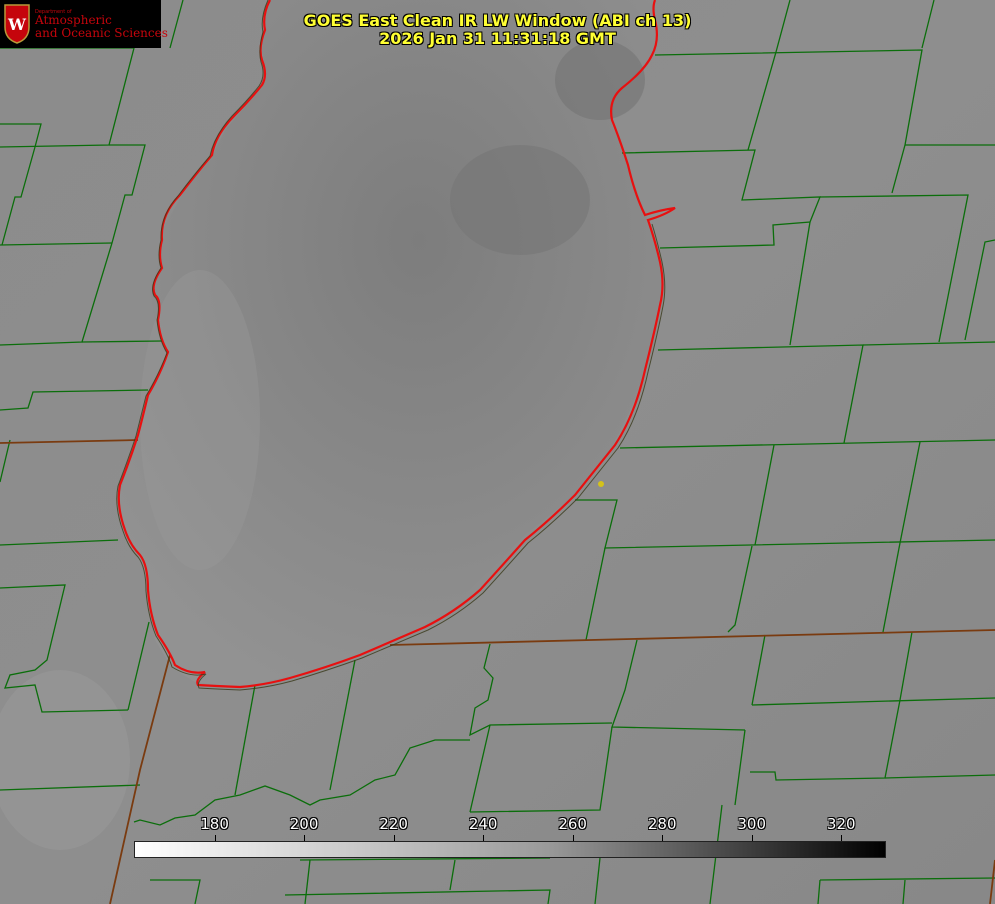 The height and width of the screenshot is (904, 995). I want to click on station-dot, so click(601, 484).